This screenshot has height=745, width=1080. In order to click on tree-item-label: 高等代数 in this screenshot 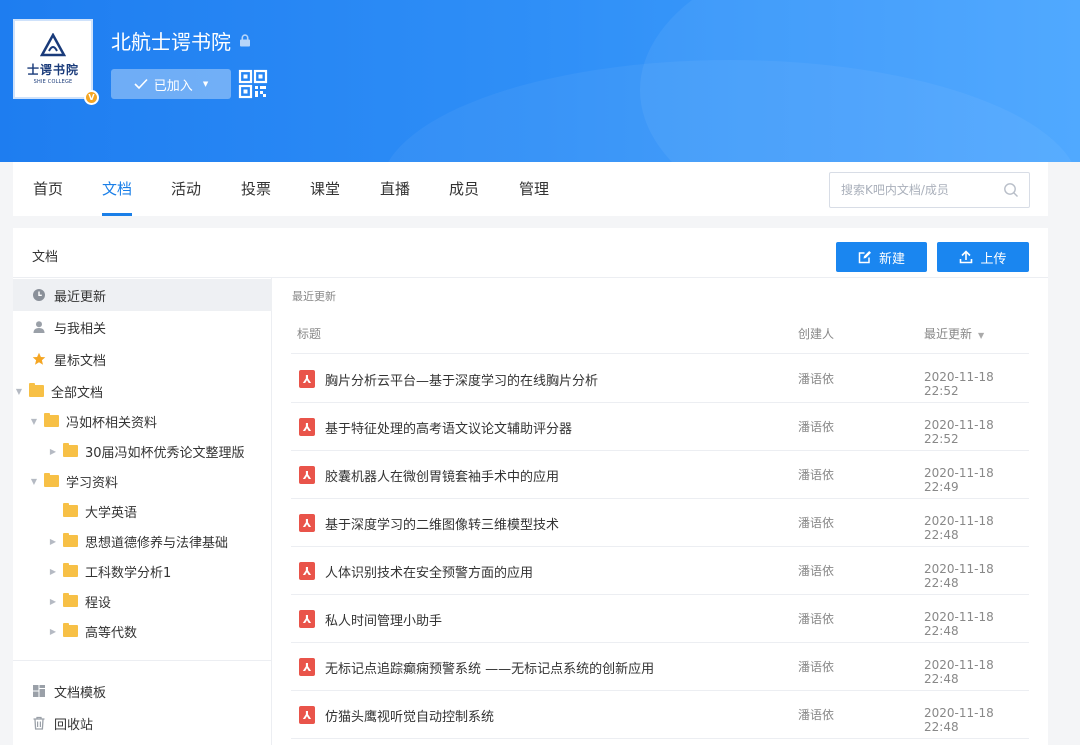, I will do `click(111, 633)`.